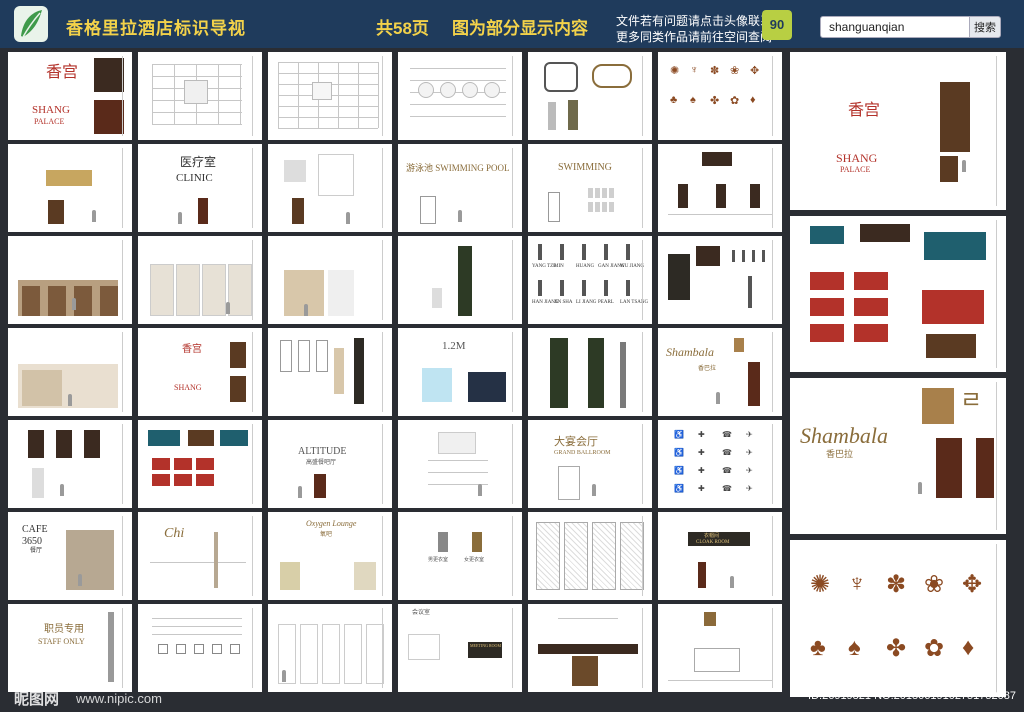  What do you see at coordinates (70, 96) in the screenshot?
I see `drawing-thumbnail: 香宫 SHANG PALACE` at bounding box center [70, 96].